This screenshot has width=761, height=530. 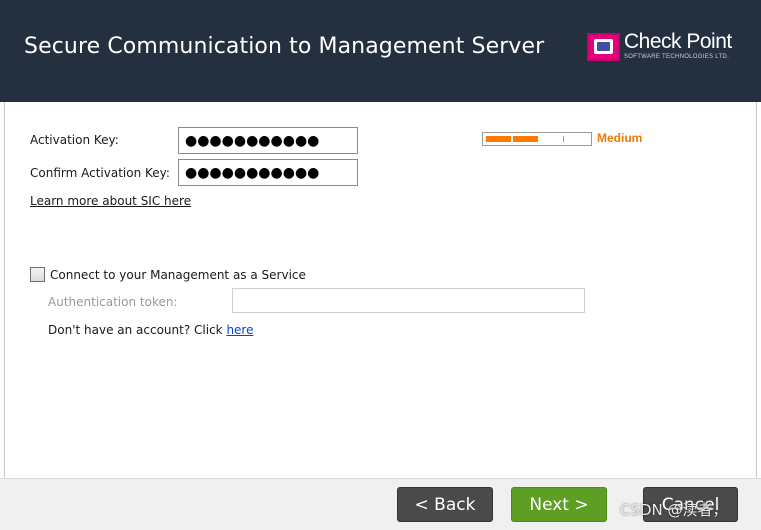 I want to click on back-button: < Back, so click(x=445, y=504).